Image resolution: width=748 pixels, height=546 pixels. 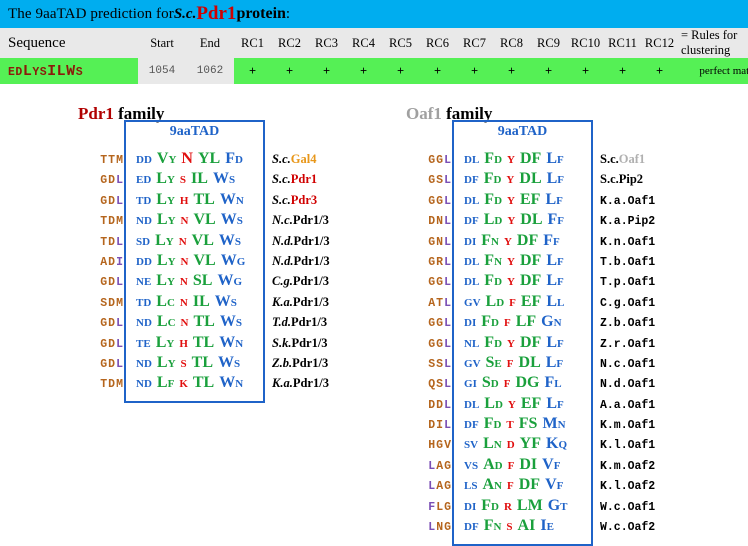 What do you see at coordinates (436, 405) in the screenshot?
I see `prefix-letters: DD` at bounding box center [436, 405].